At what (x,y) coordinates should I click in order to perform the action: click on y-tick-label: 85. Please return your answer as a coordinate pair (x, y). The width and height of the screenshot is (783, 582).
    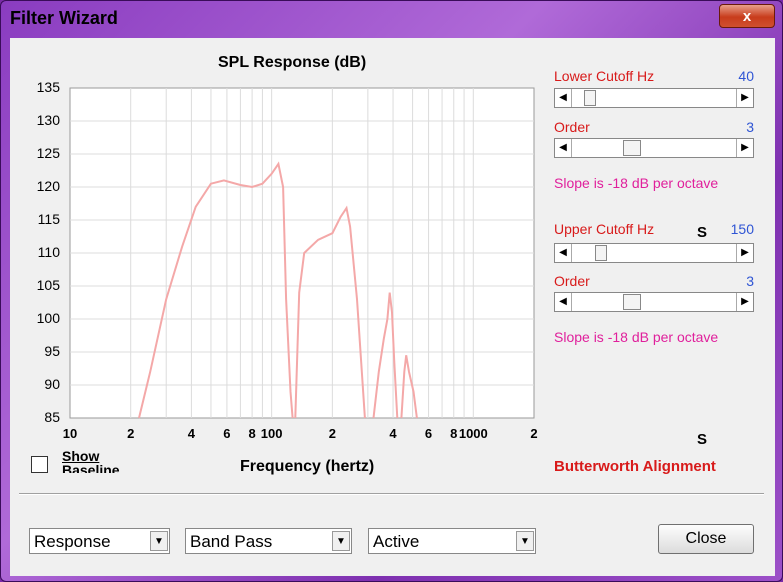
    Looking at the image, I should click on (52, 417).